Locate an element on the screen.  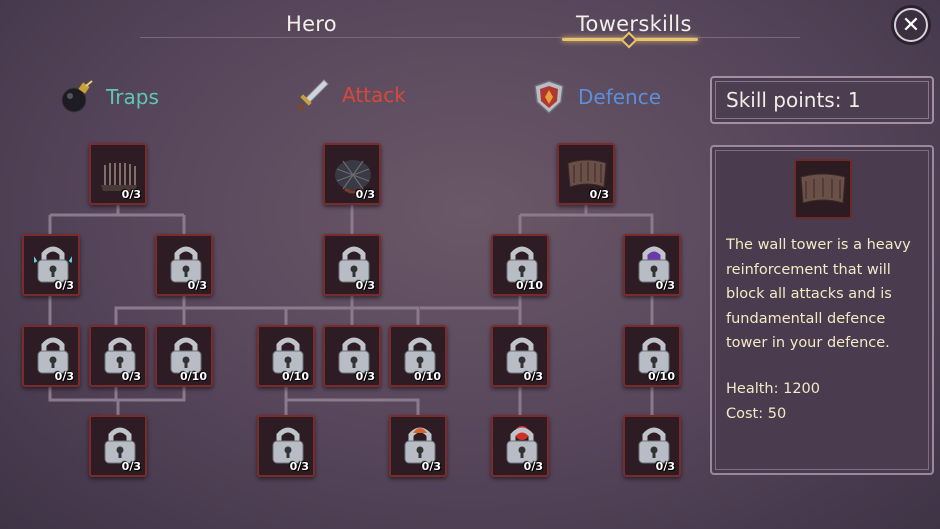
close-button: ✕ is located at coordinates (911, 25).